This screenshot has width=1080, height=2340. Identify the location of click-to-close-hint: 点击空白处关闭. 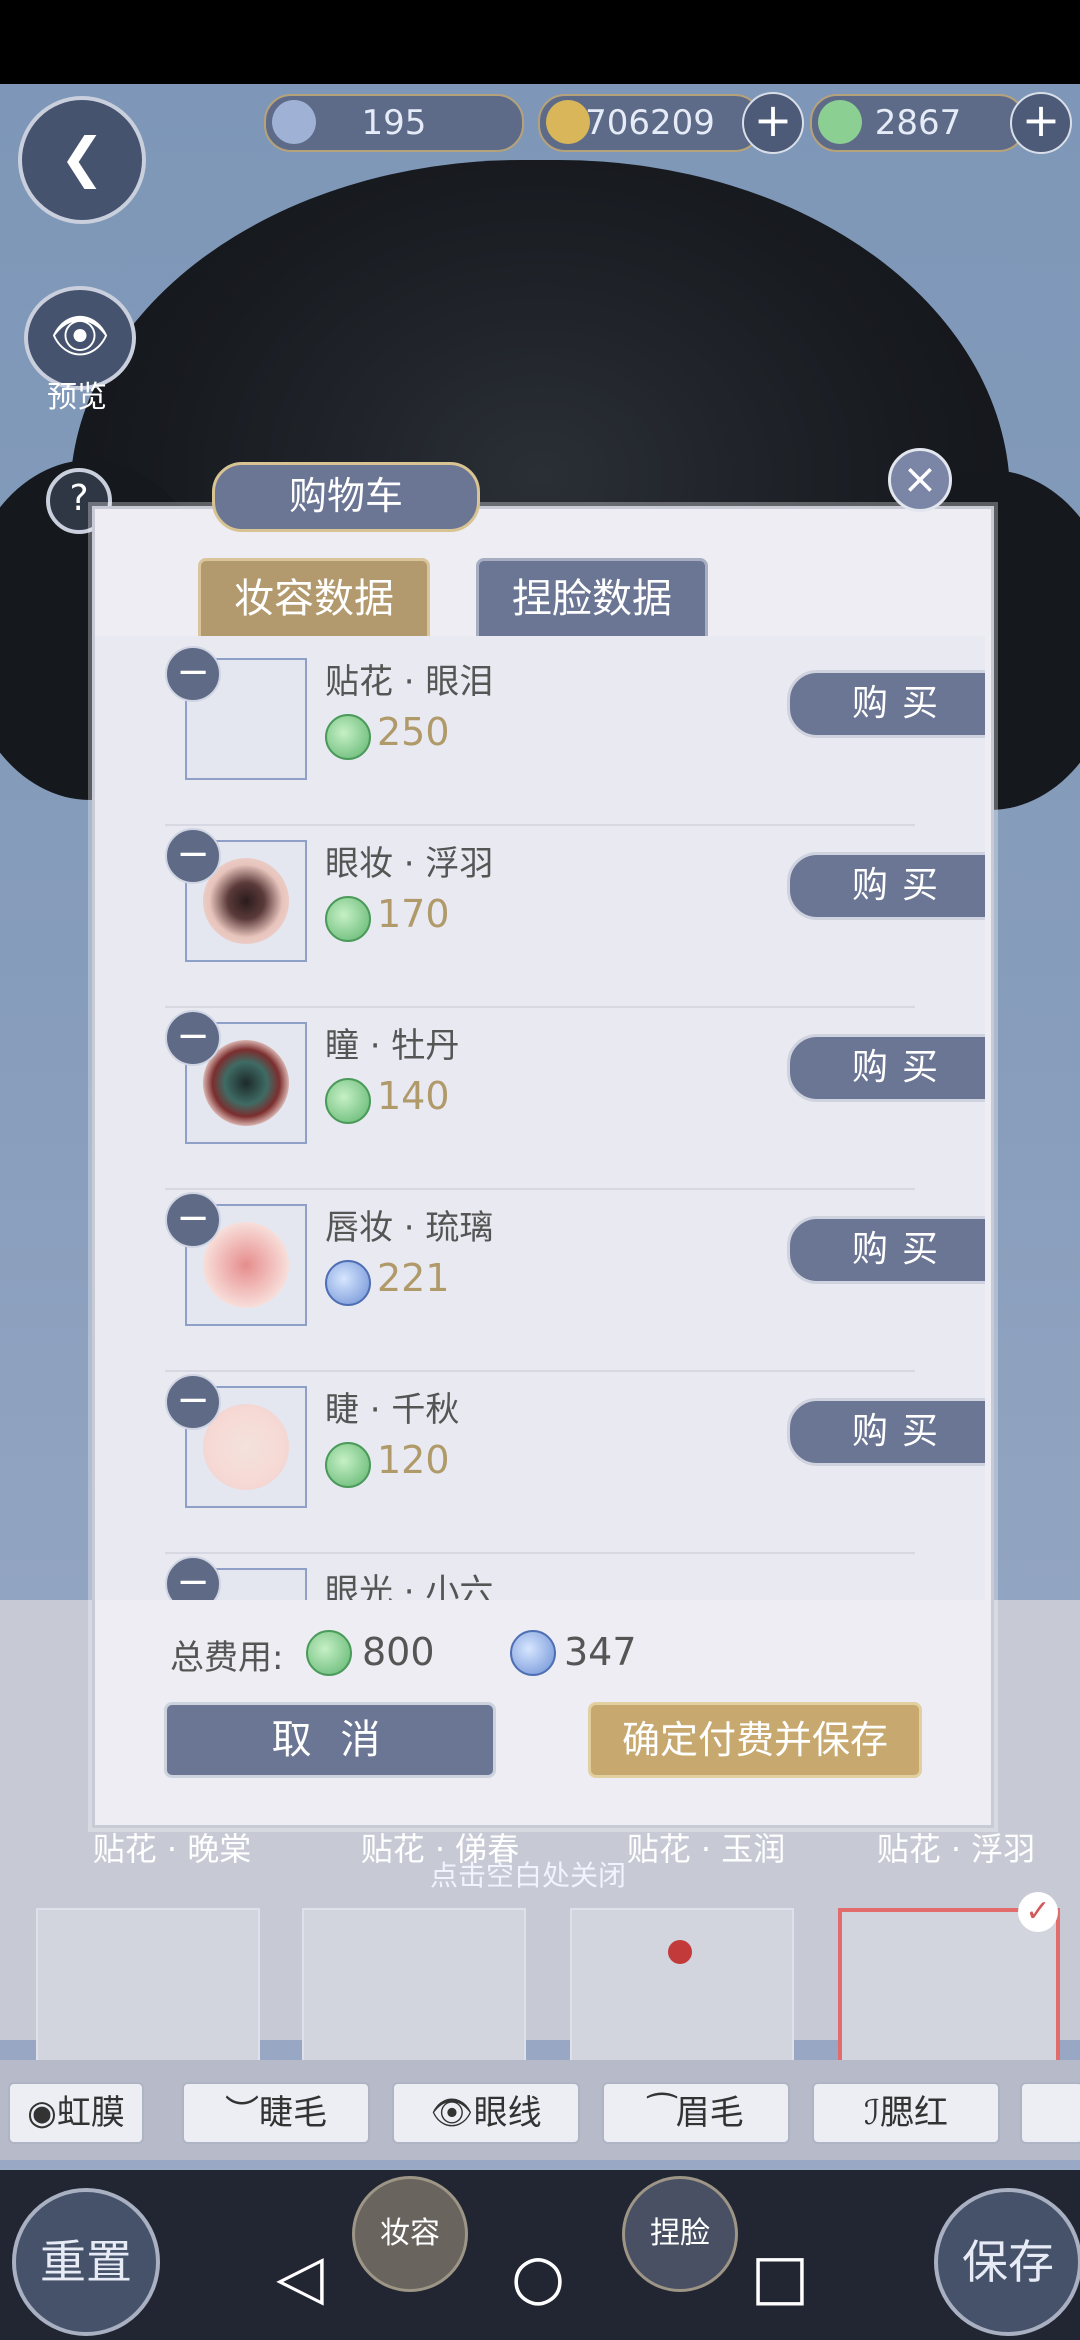
(528, 1874).